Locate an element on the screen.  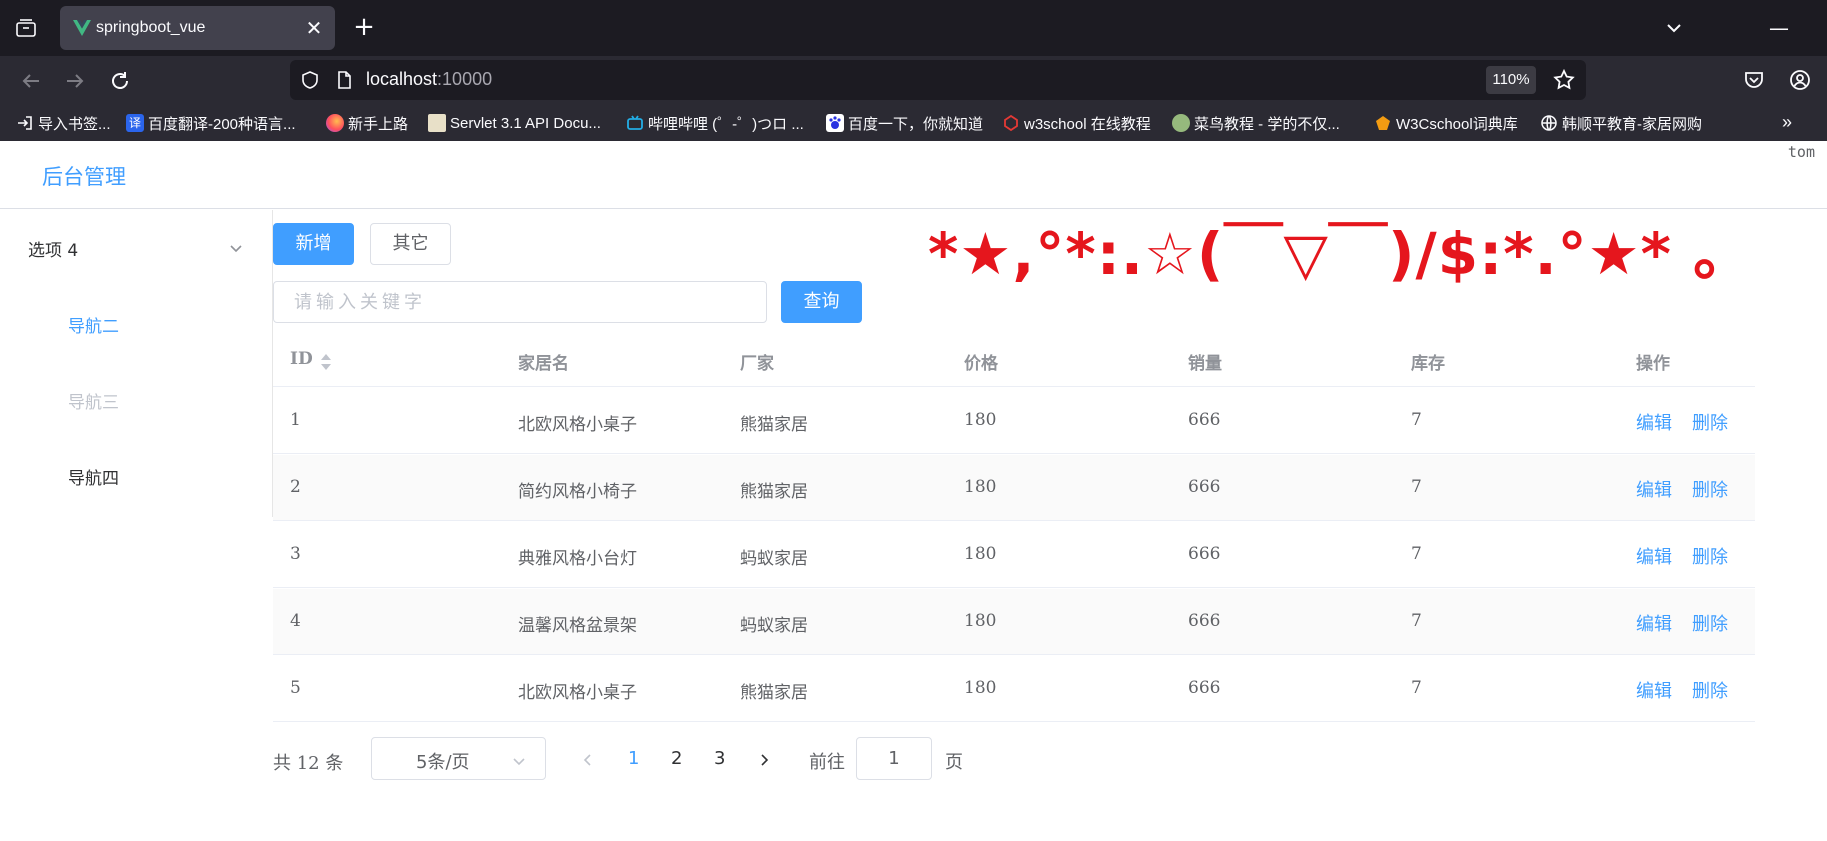
cell-id: 3 is located at coordinates (295, 554).